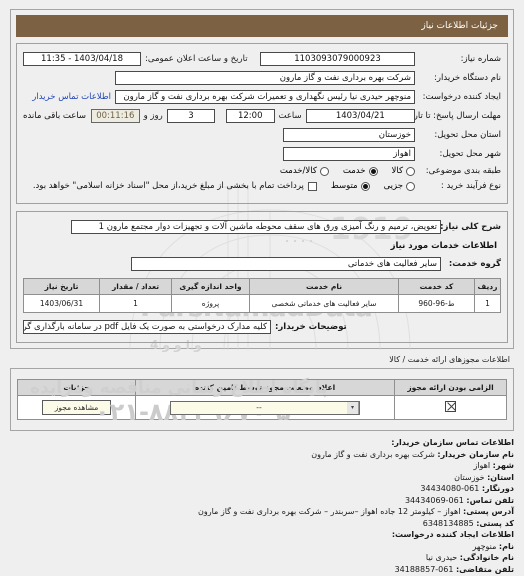 The width and height of the screenshot is (524, 576). Describe the element at coordinates (410, 186) in the screenshot. I see `radio-icon-jozi` at that location.